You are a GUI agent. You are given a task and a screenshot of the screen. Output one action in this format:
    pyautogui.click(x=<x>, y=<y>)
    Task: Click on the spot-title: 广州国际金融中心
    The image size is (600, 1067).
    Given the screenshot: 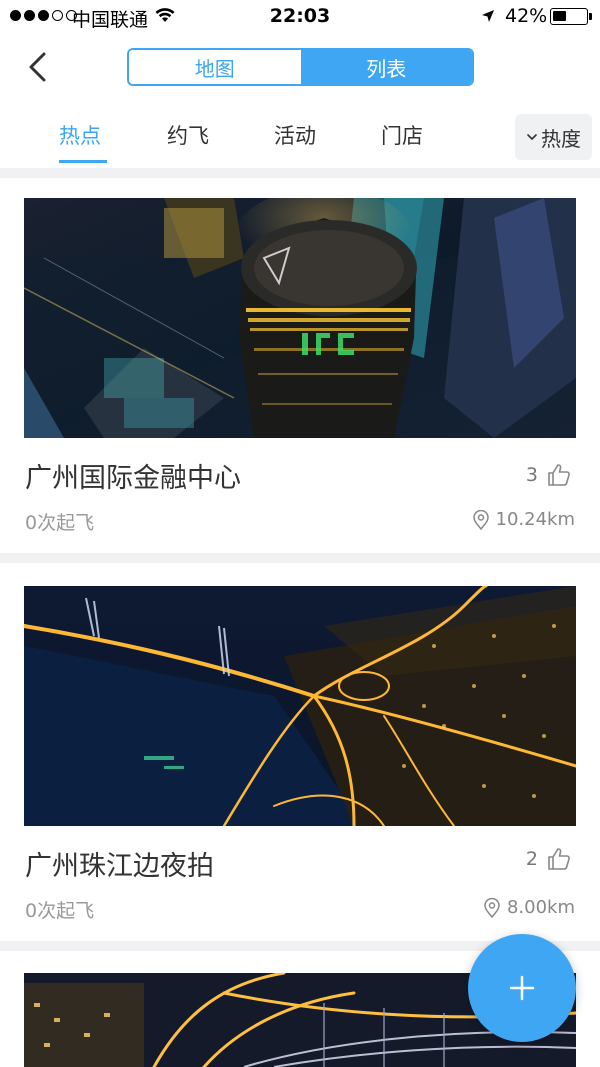 What is the action you would take?
    pyautogui.click(x=133, y=478)
    